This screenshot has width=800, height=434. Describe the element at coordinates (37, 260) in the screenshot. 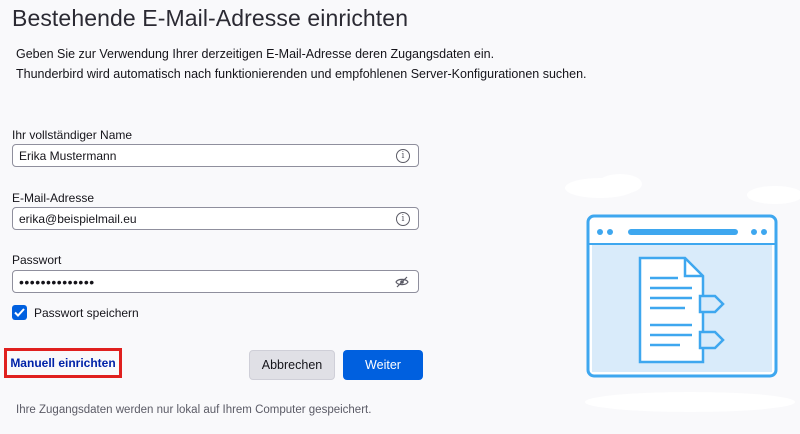

I see `password-label: Passwort` at that location.